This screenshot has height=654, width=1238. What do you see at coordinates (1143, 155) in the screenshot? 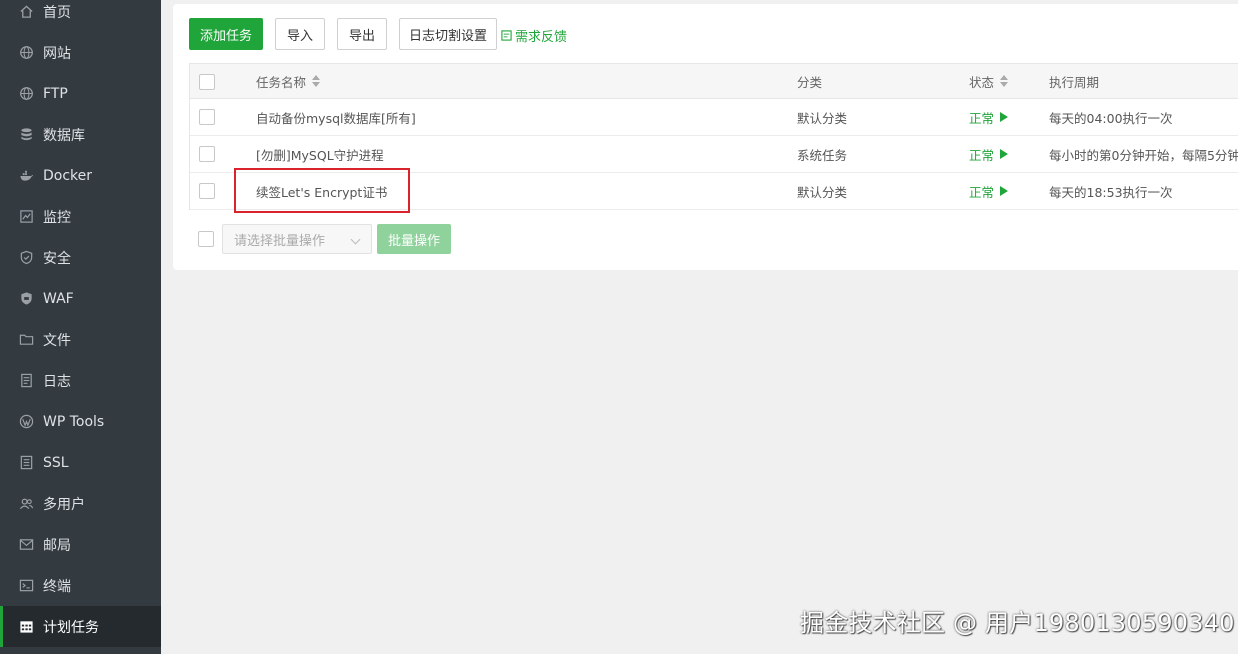
I see `task-cycle: 每小时的第0分钟开始，每隔5分钟执` at bounding box center [1143, 155].